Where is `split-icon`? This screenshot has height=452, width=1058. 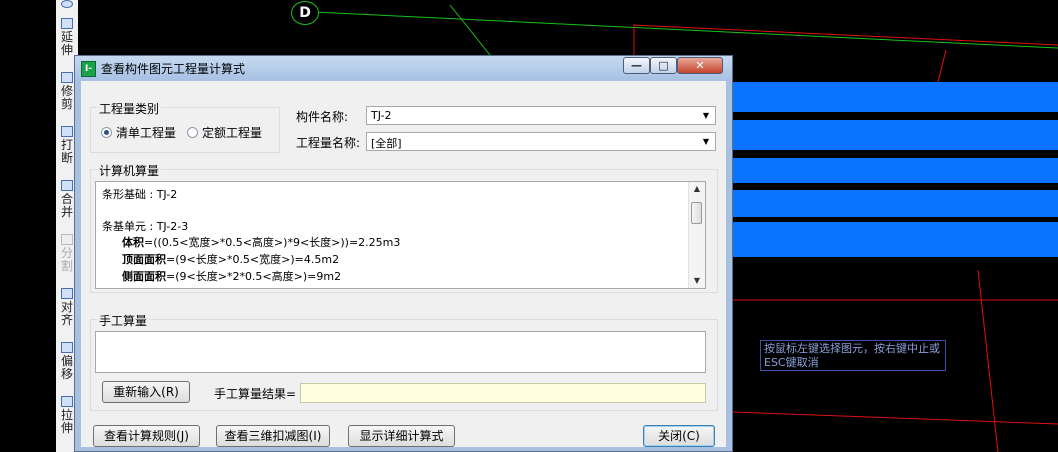
split-icon is located at coordinates (67, 239).